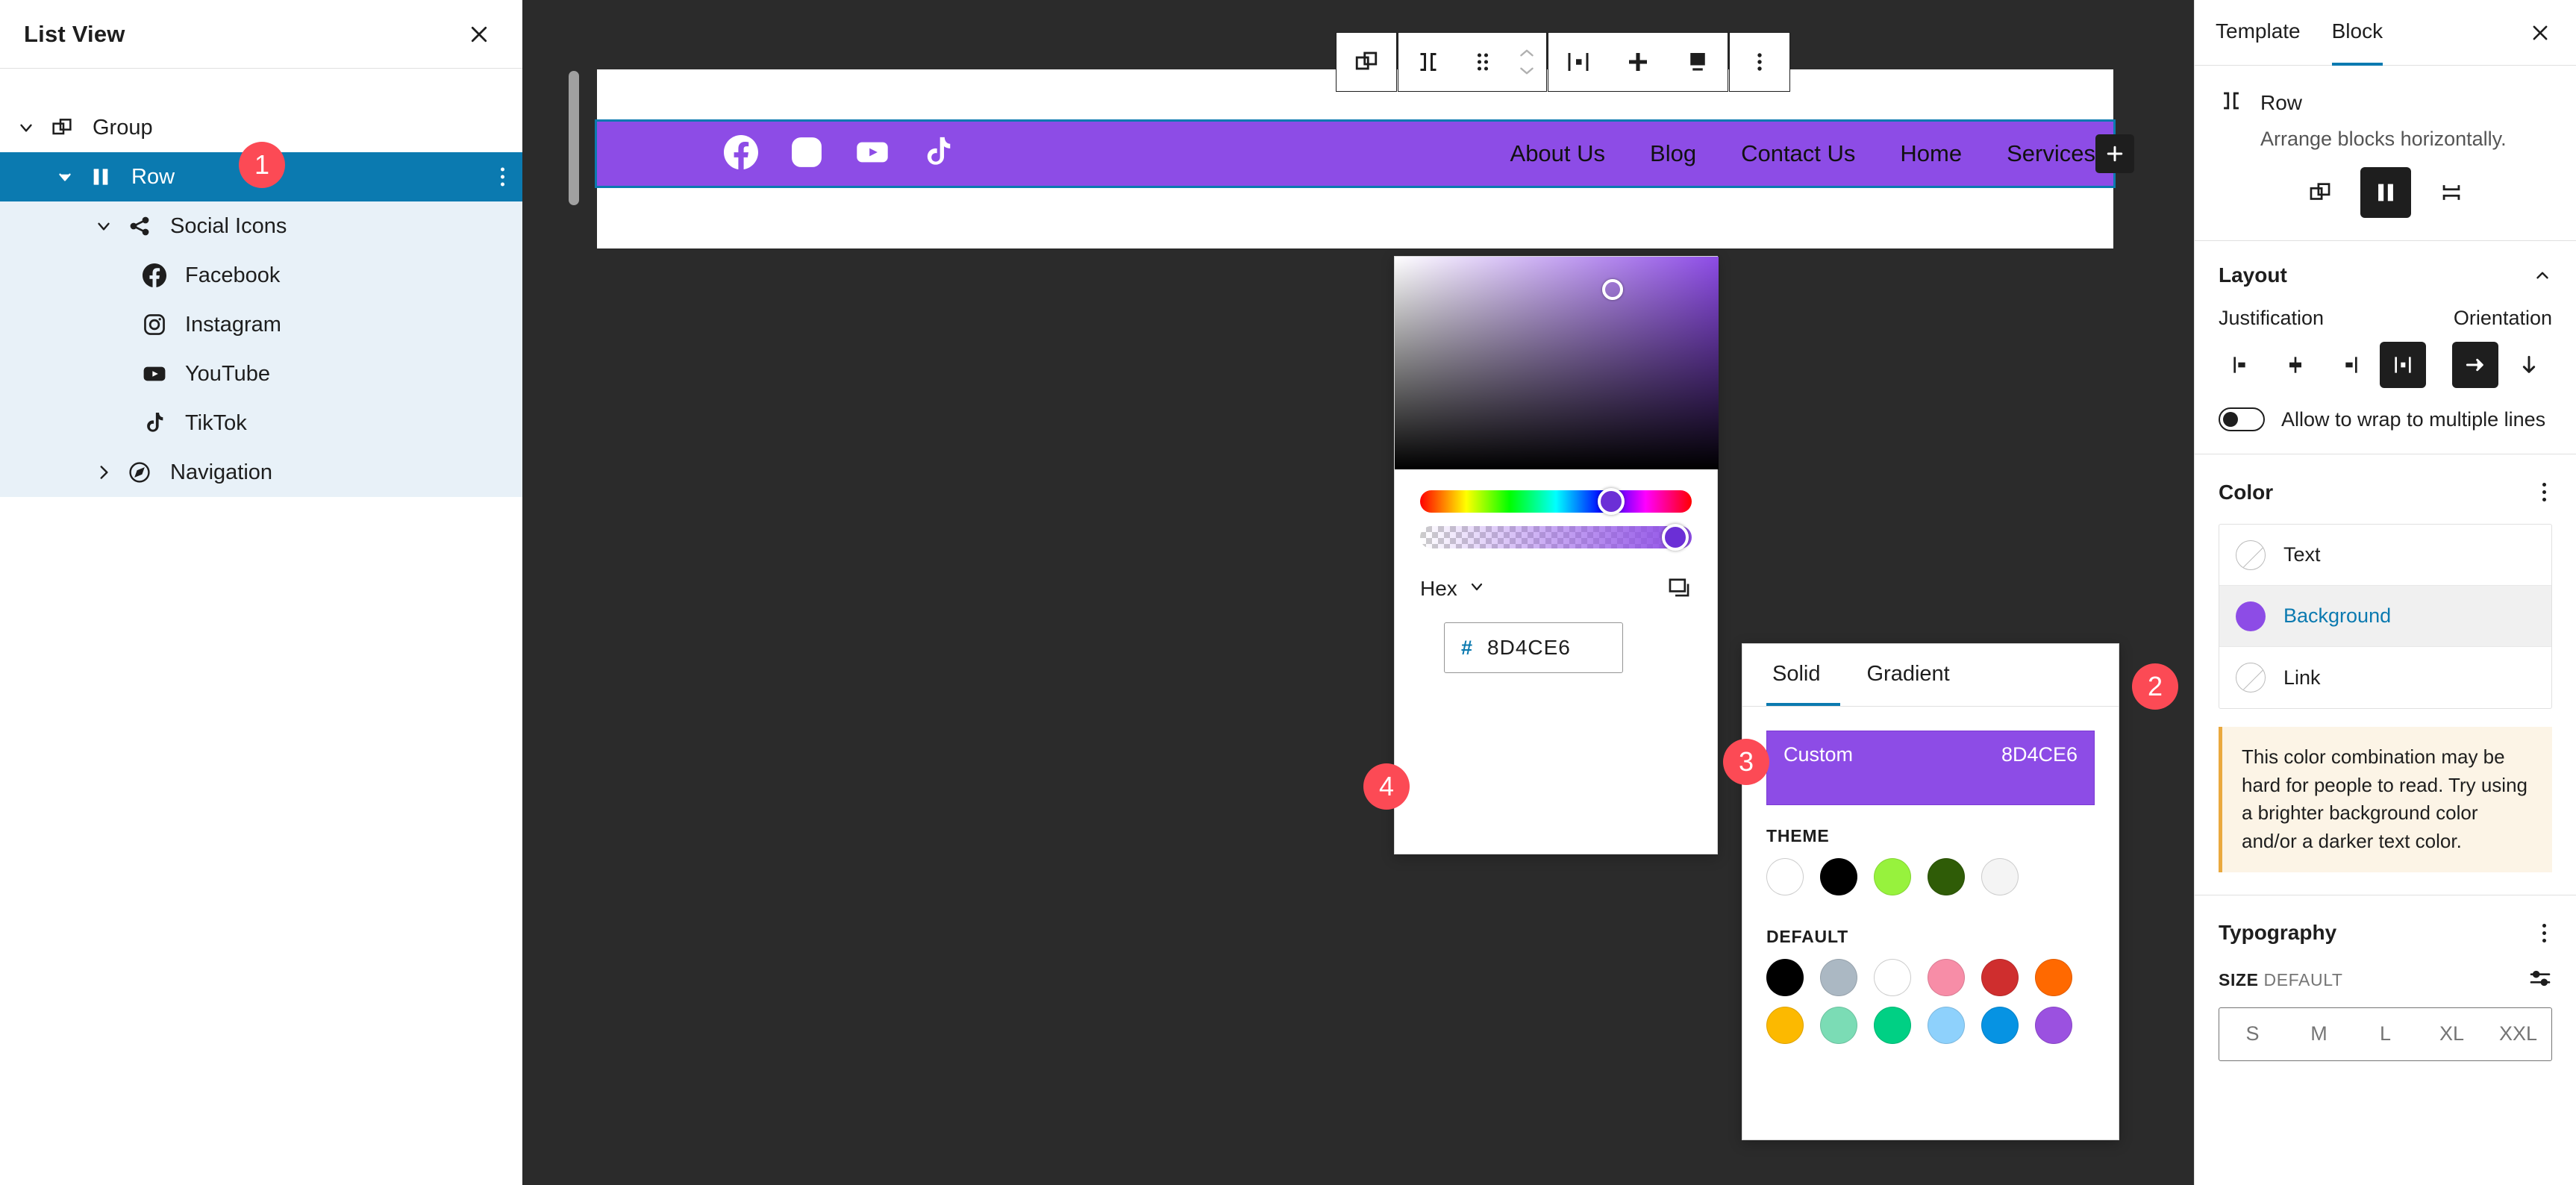  Describe the element at coordinates (2542, 276) in the screenshot. I see `chevron-up-icon` at that location.